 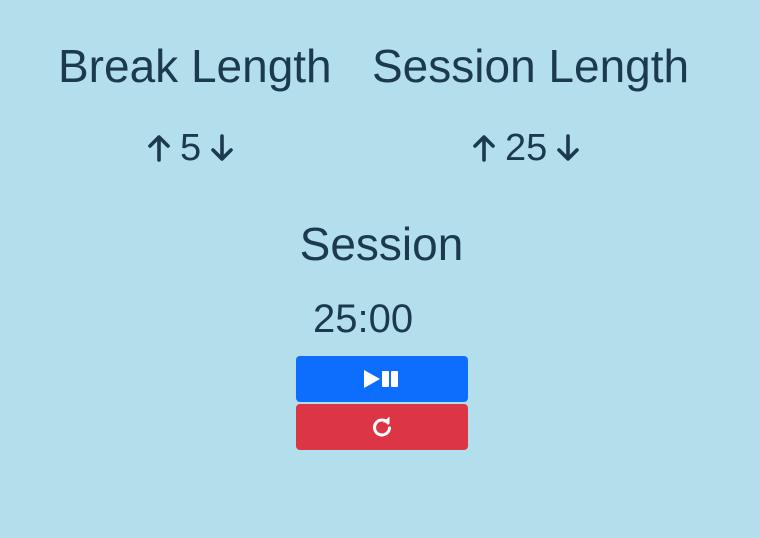 I want to click on play-pause-icon, so click(x=381, y=379).